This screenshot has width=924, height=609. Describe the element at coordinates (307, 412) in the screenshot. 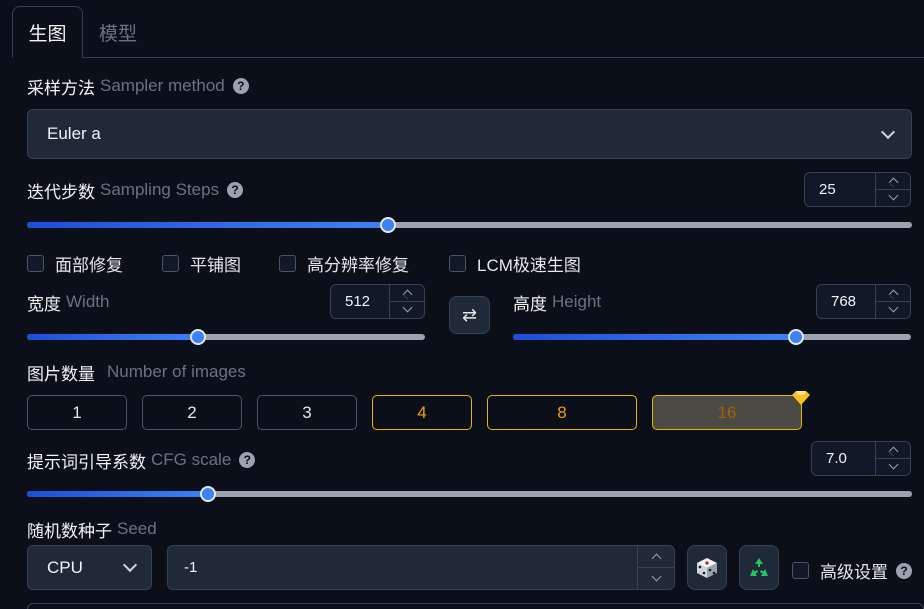

I see `image-count-3: 3` at that location.